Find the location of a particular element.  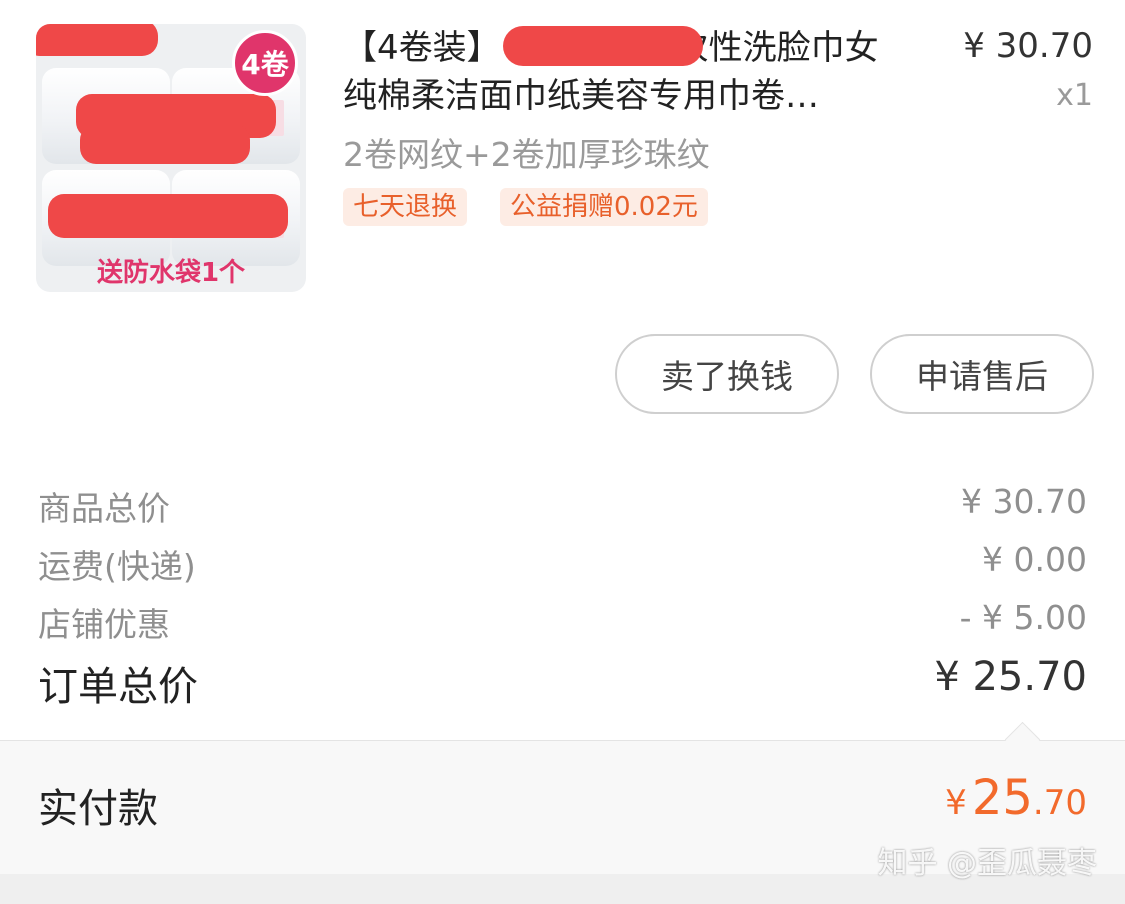

tag-seven-day-return: 七天退换 is located at coordinates (405, 207).